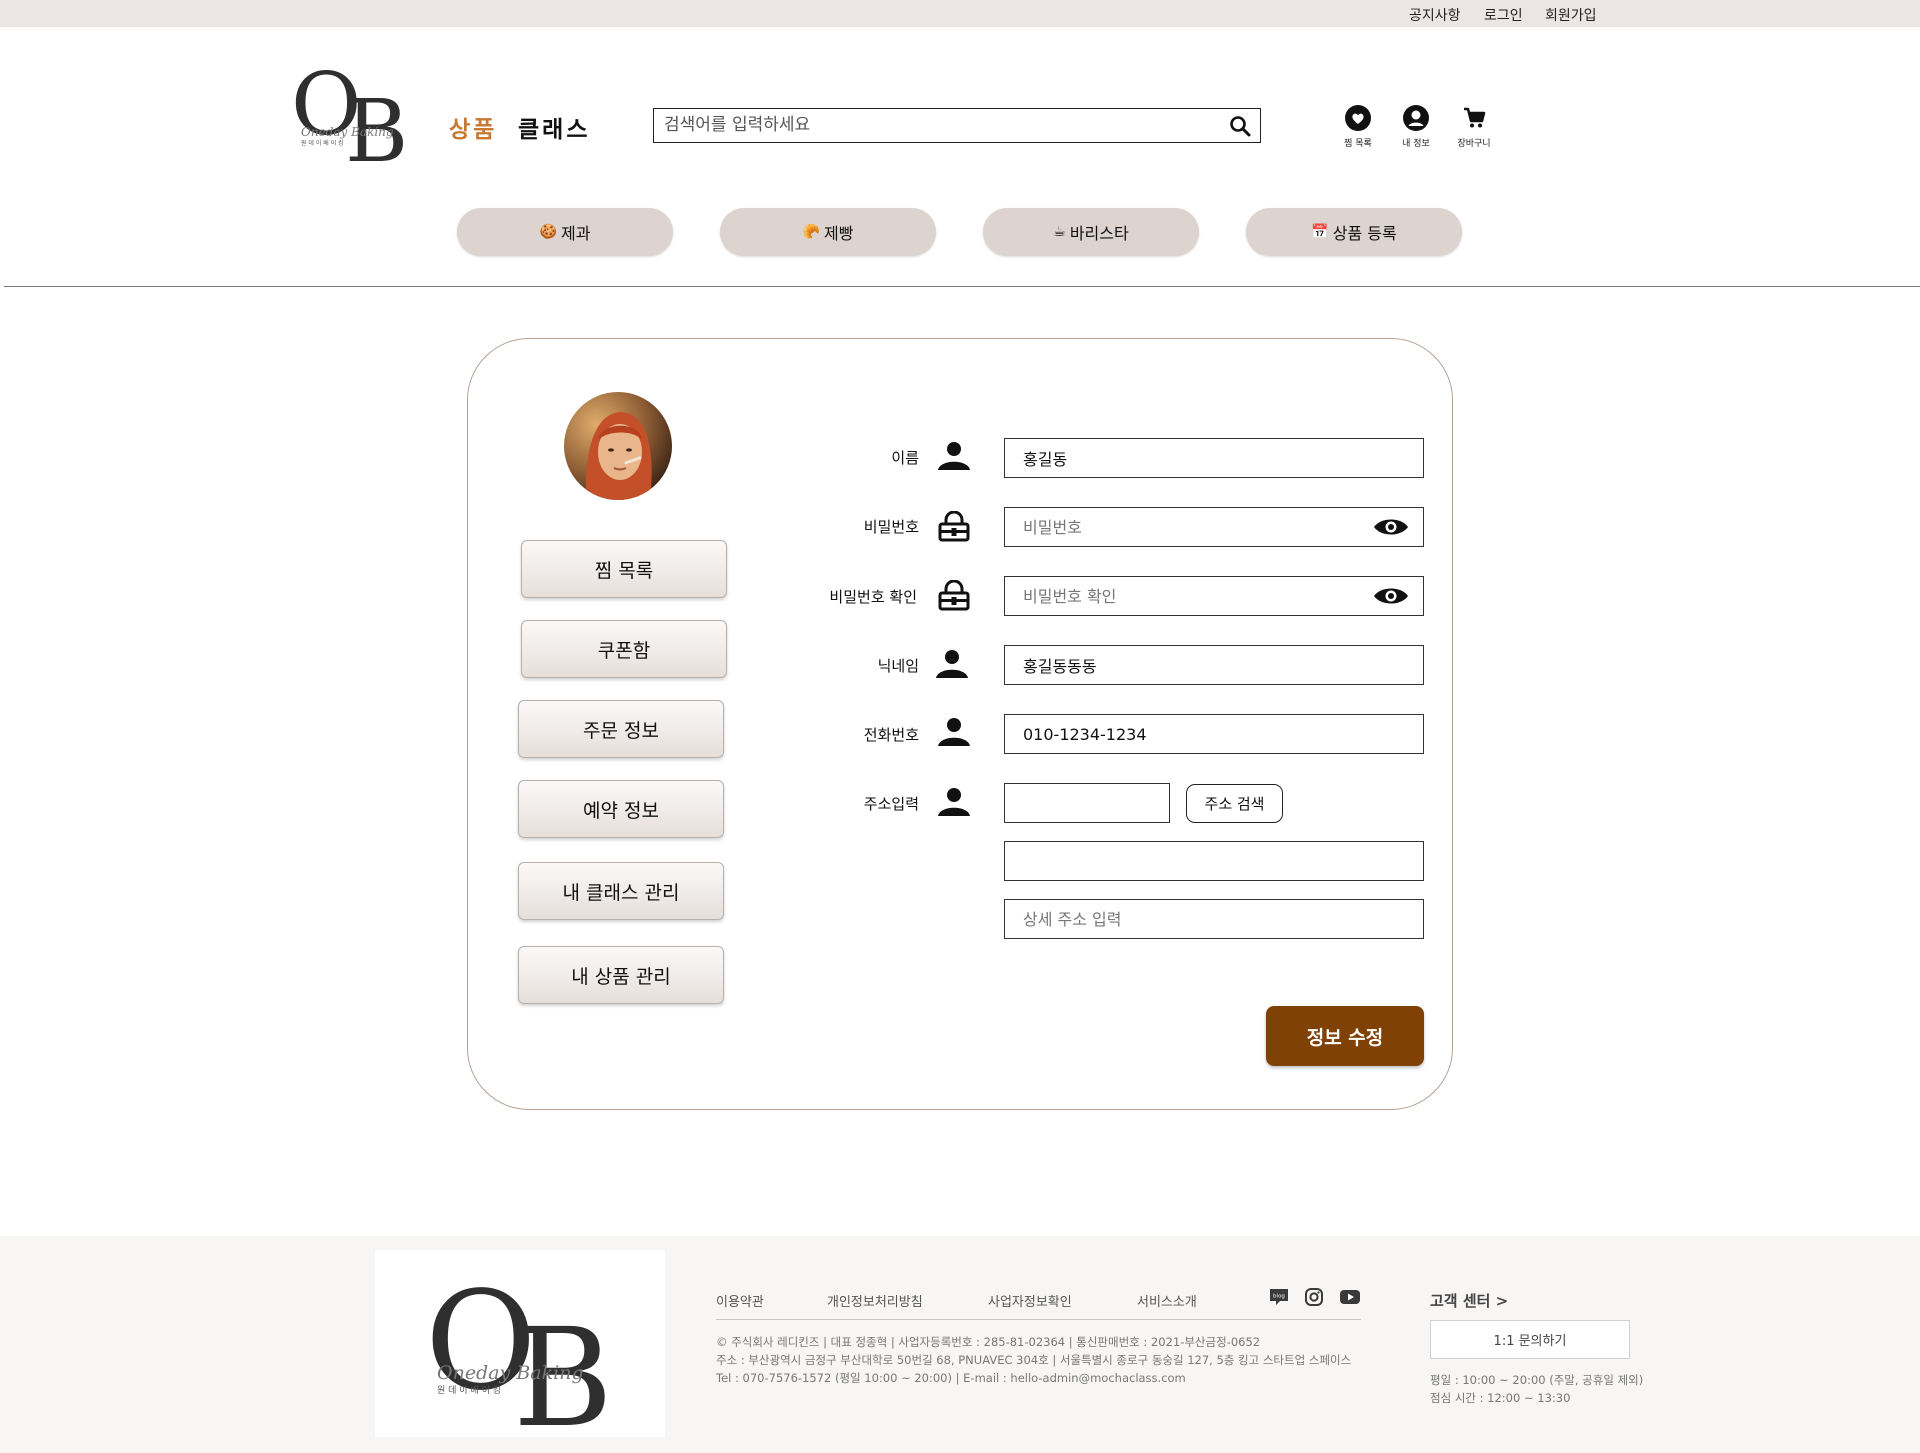 The height and width of the screenshot is (1453, 1920). I want to click on cs-lunch-hours: 점심 시간 : 12:00 ~ 13:30, so click(1500, 1398).